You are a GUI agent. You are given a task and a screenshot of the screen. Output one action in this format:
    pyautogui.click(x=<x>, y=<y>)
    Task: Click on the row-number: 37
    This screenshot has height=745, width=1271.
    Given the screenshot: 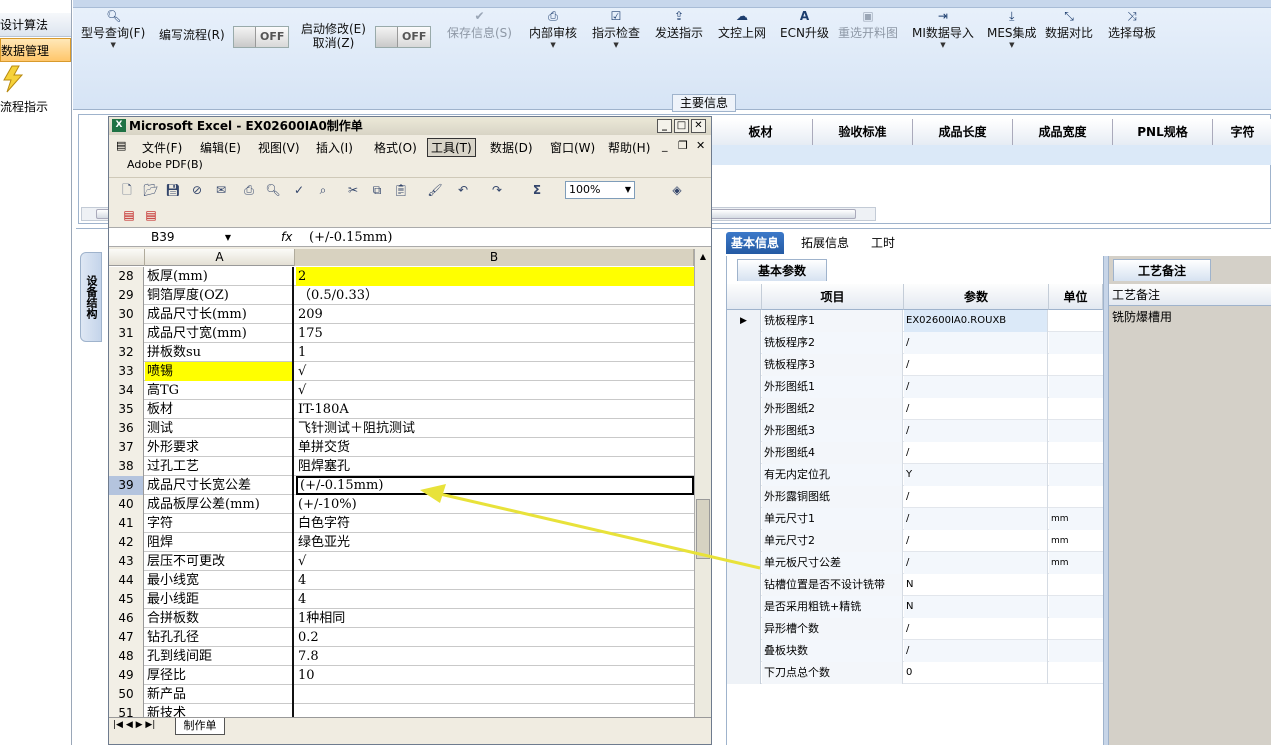 What is the action you would take?
    pyautogui.click(x=126, y=447)
    